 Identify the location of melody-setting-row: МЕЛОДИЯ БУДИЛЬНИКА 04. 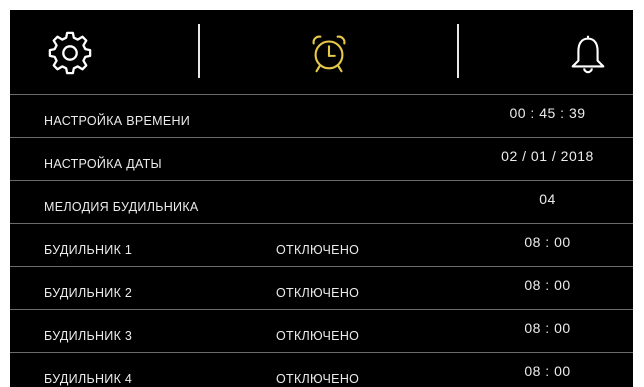
(321, 201).